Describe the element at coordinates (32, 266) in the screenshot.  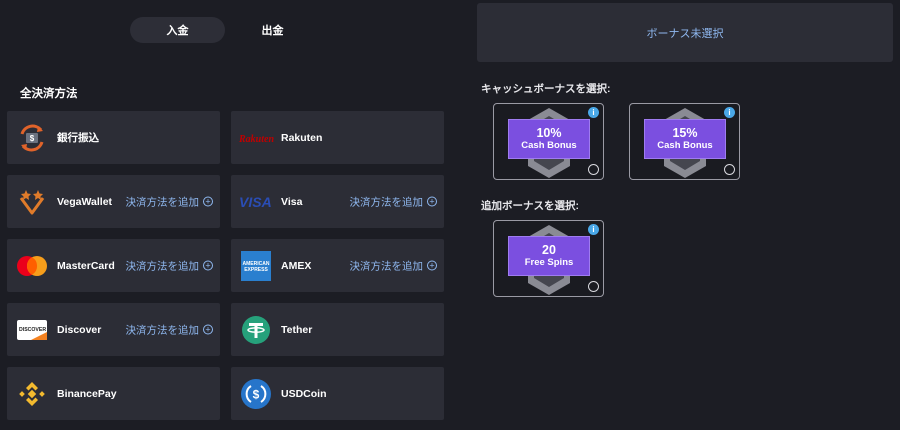
I see `mastercard-logo` at that location.